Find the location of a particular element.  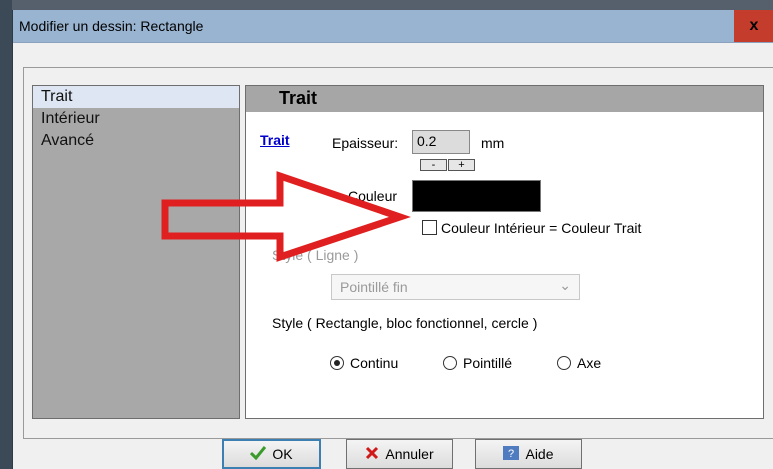

thickness-decrement-button: - is located at coordinates (433, 165).